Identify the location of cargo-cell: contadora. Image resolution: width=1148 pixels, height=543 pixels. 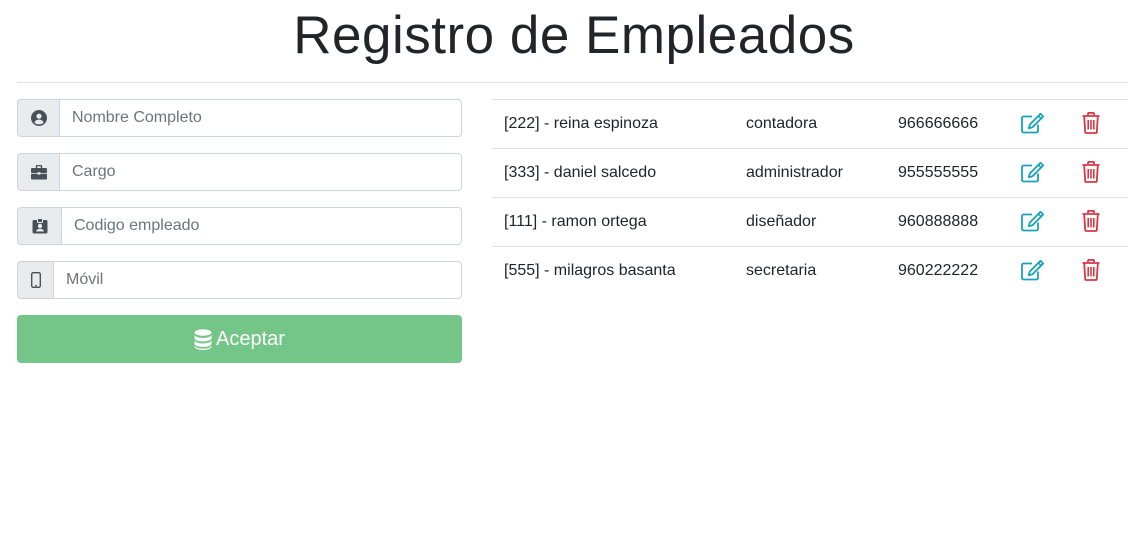
(782, 123).